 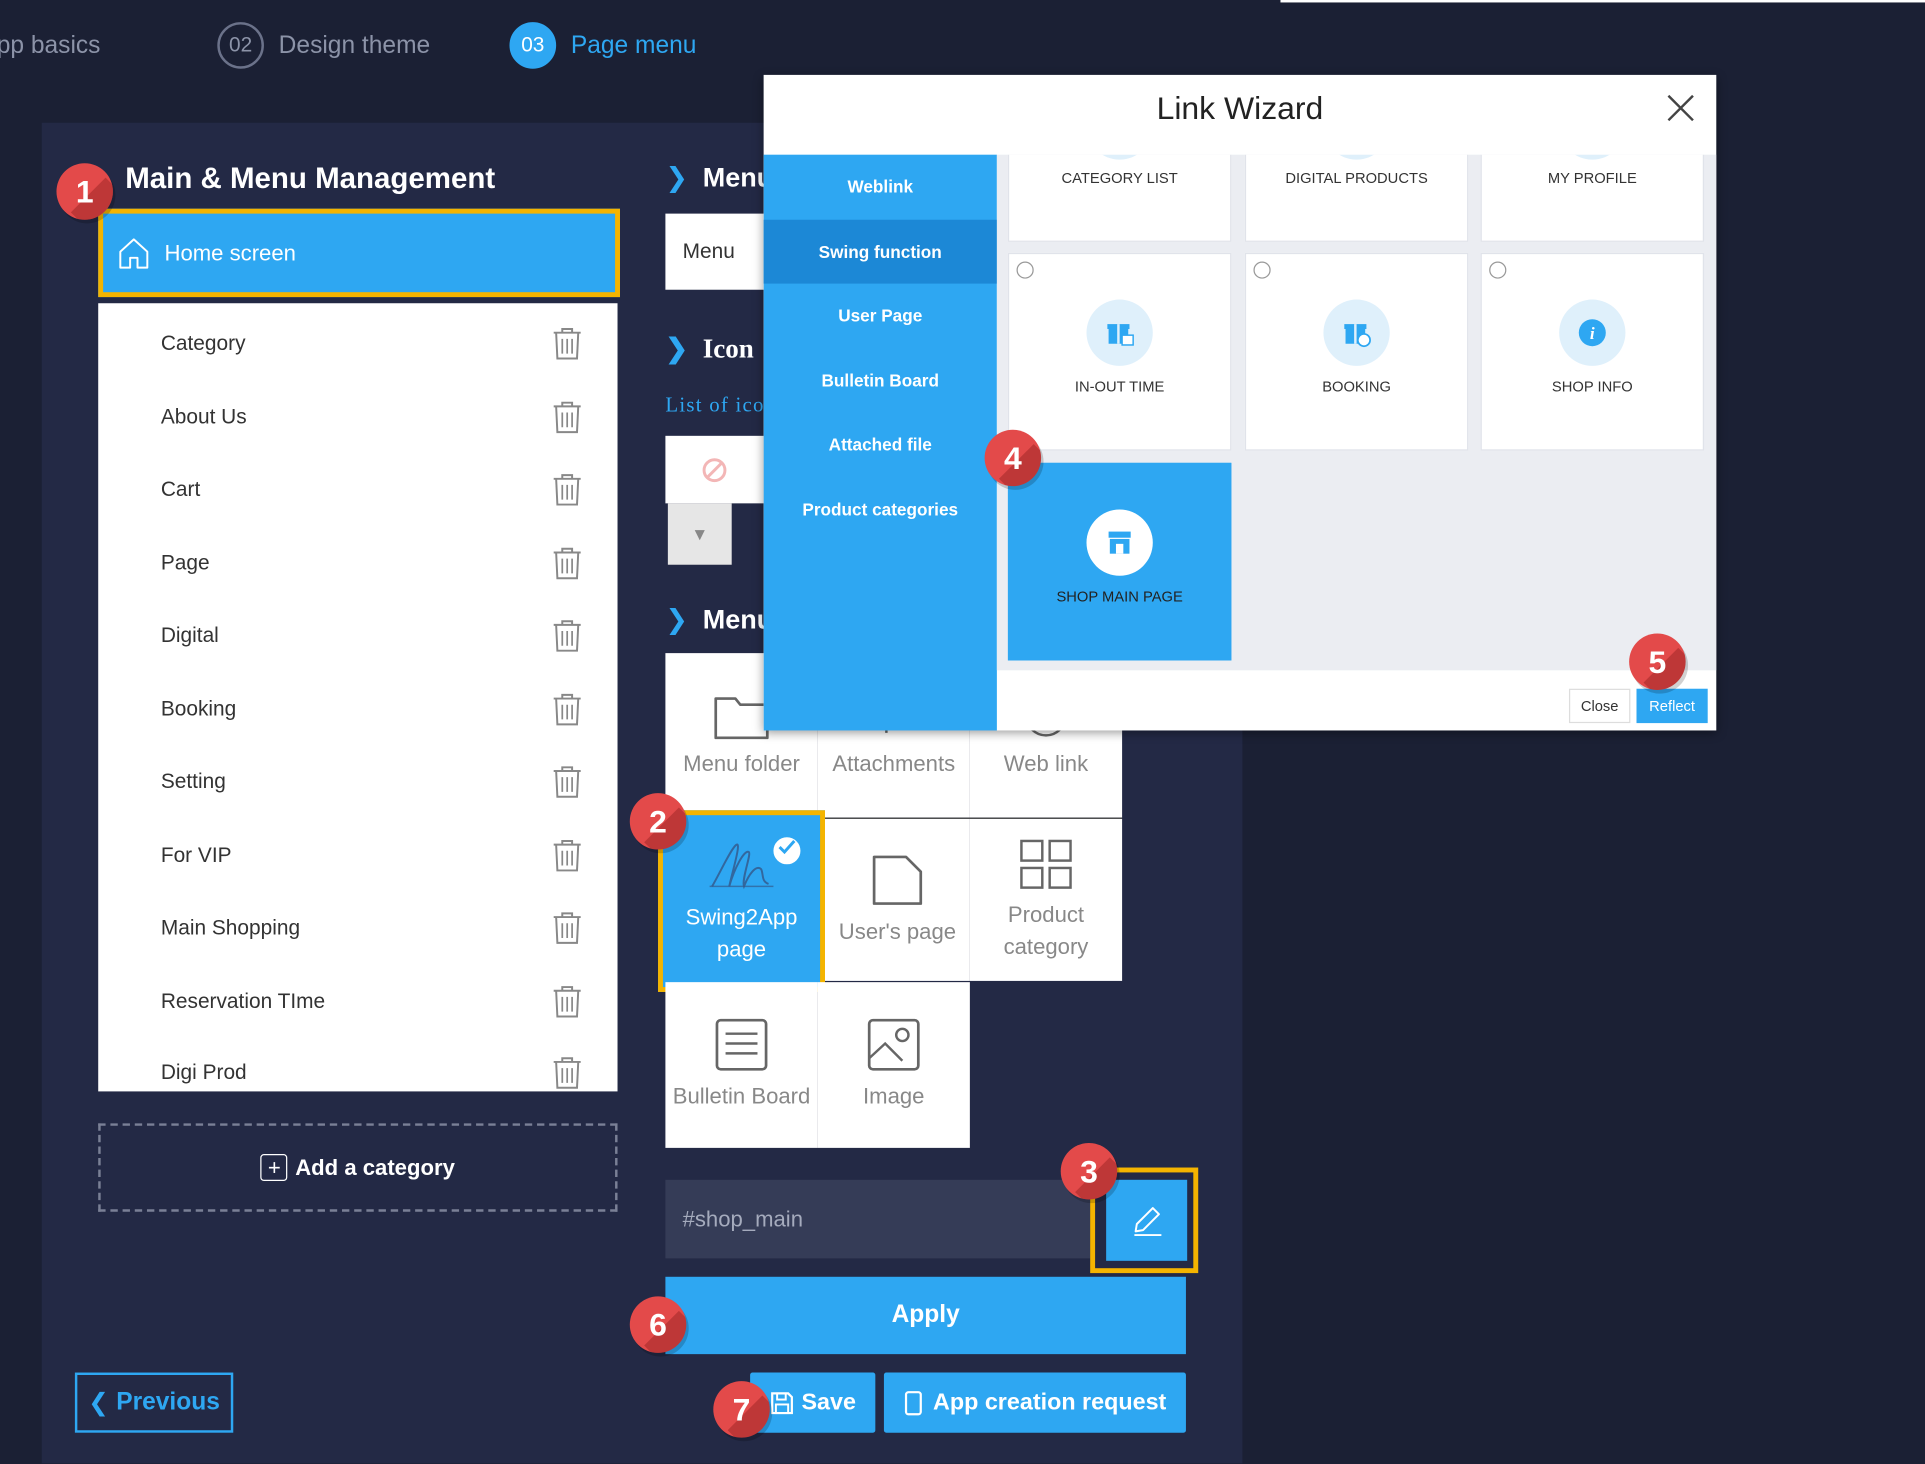 I want to click on add-category-button: + Add a category, so click(x=358, y=1167).